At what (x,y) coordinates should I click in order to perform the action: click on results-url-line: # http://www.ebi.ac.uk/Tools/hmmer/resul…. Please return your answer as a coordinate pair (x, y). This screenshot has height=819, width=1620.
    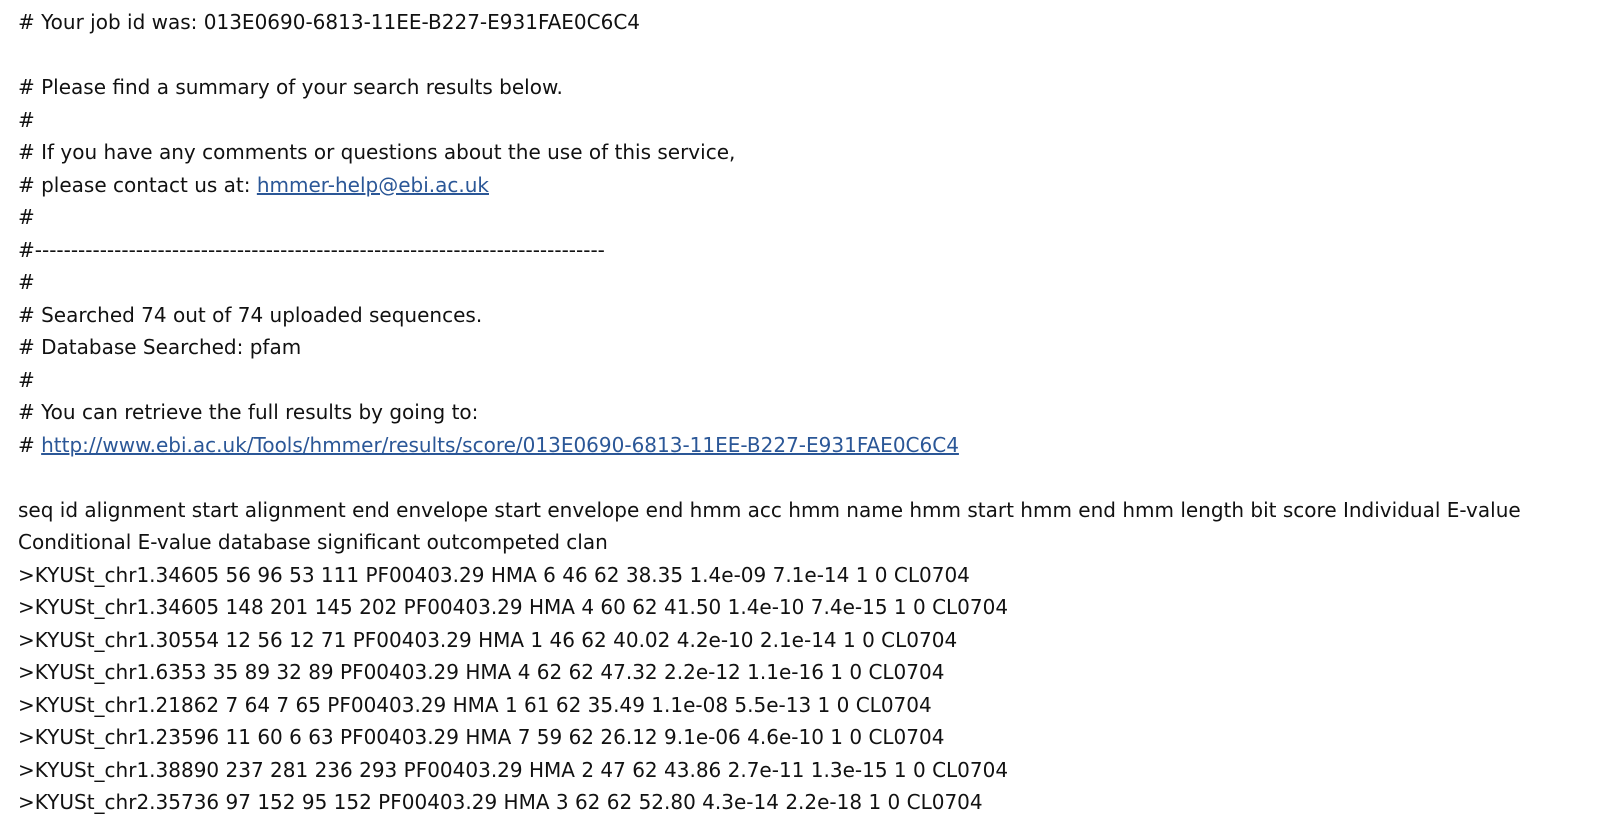
    Looking at the image, I should click on (810, 445).